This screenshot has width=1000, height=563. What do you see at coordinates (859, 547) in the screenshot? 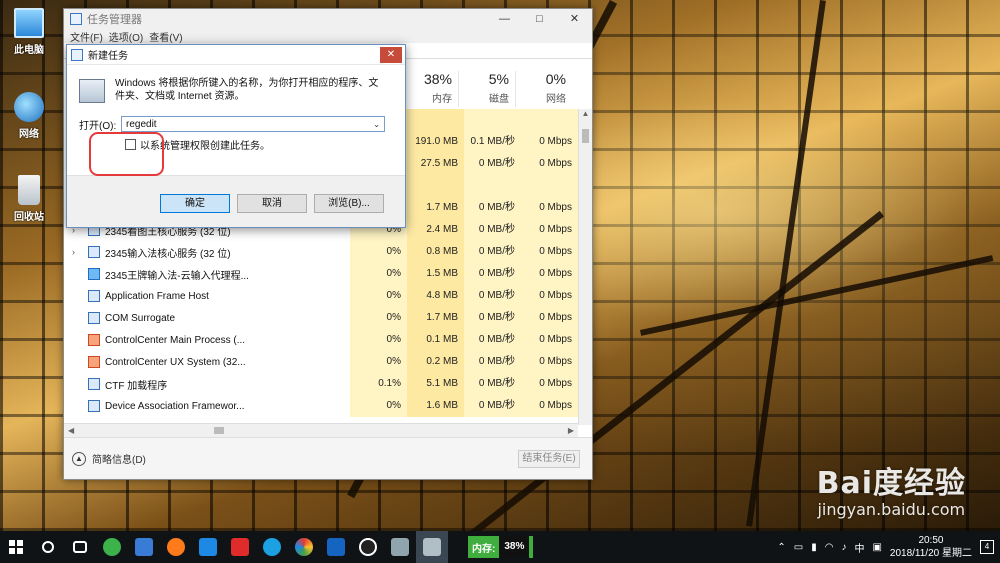
I see `ime-indicator: 中` at bounding box center [859, 547].